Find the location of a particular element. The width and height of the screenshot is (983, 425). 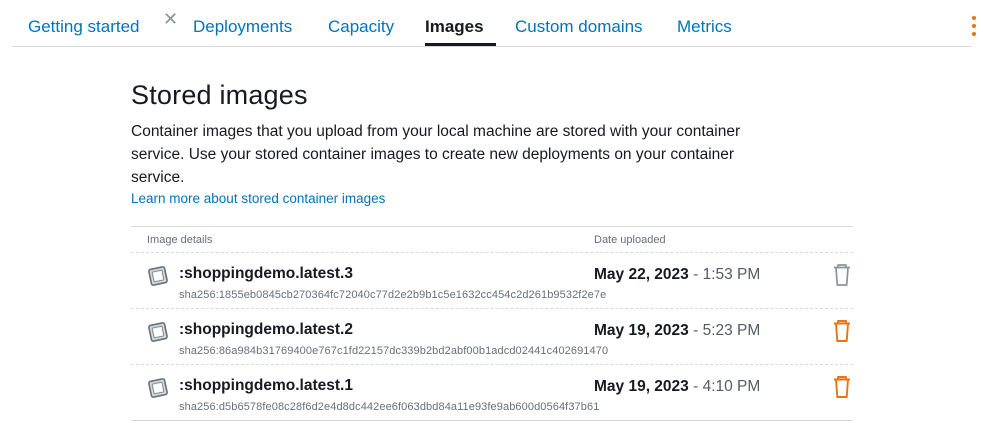

tab-images: Images is located at coordinates (454, 27).